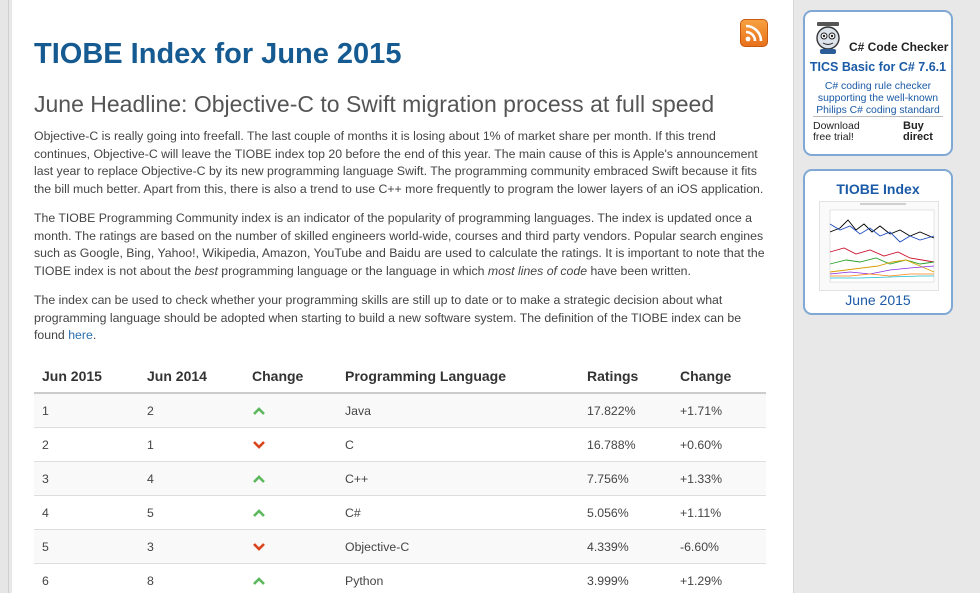  I want to click on p3-text-b: ., so click(94, 335).